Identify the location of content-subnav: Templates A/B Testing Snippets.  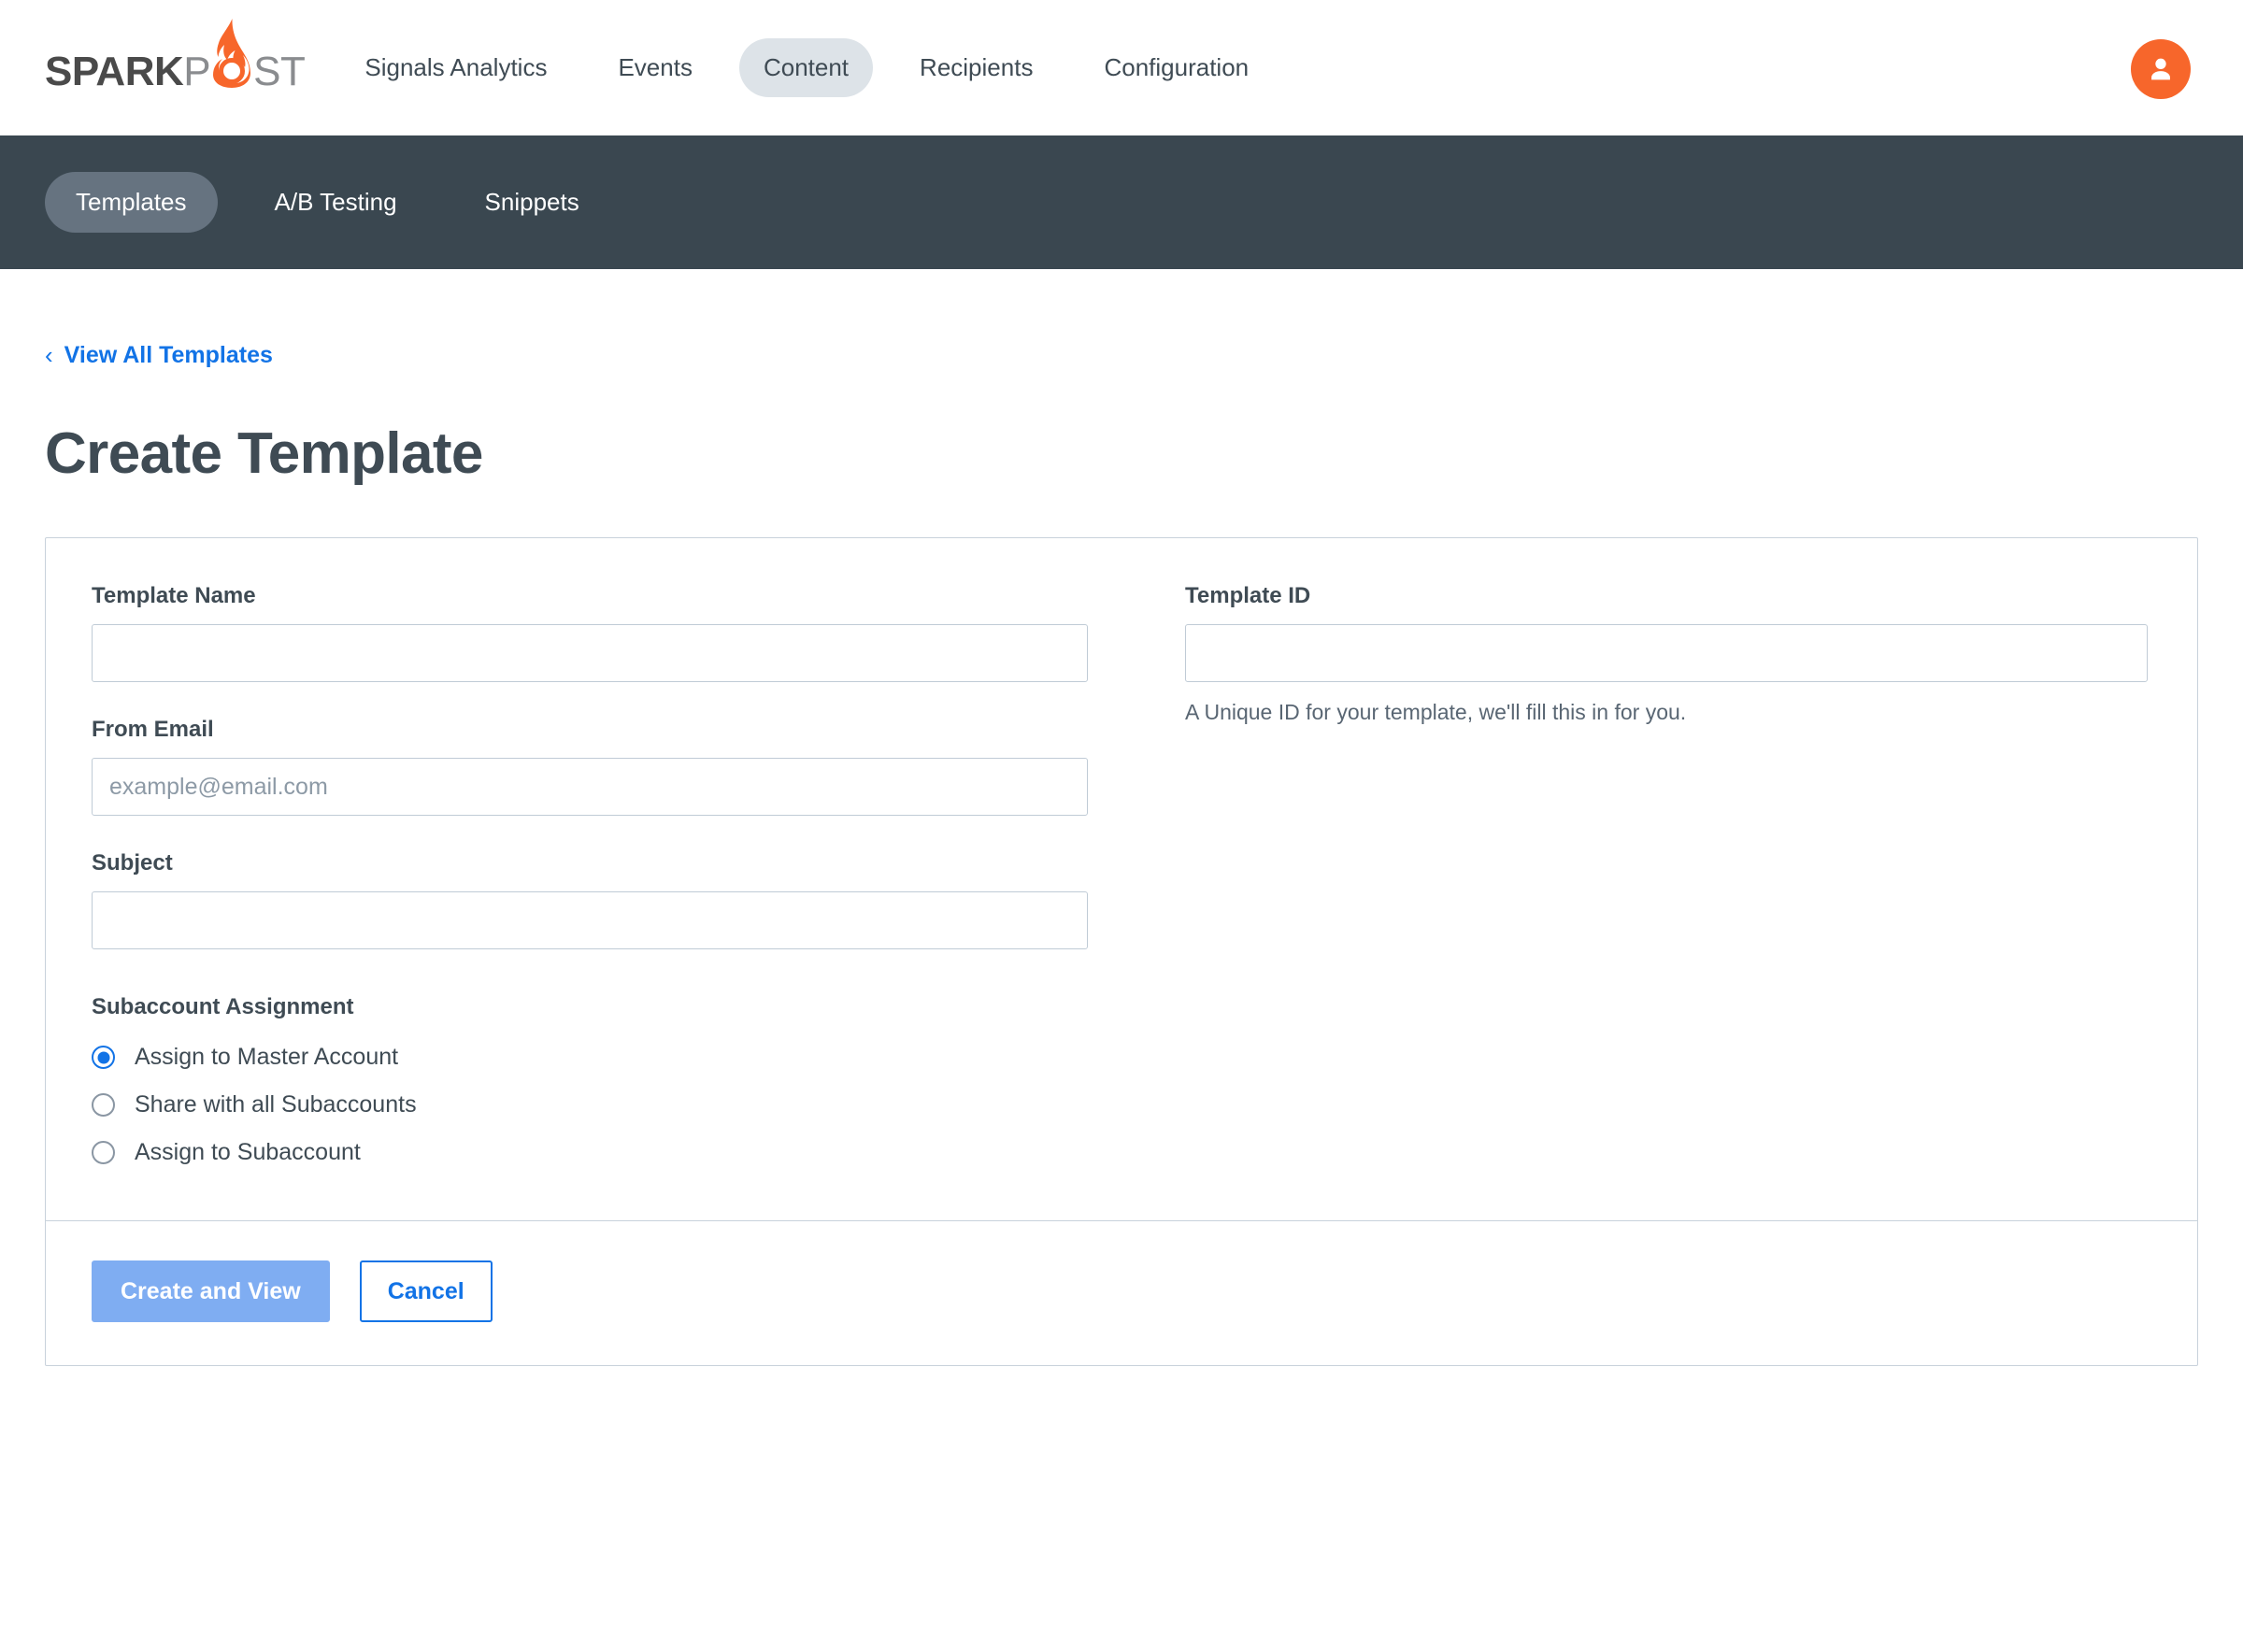
(1121, 202).